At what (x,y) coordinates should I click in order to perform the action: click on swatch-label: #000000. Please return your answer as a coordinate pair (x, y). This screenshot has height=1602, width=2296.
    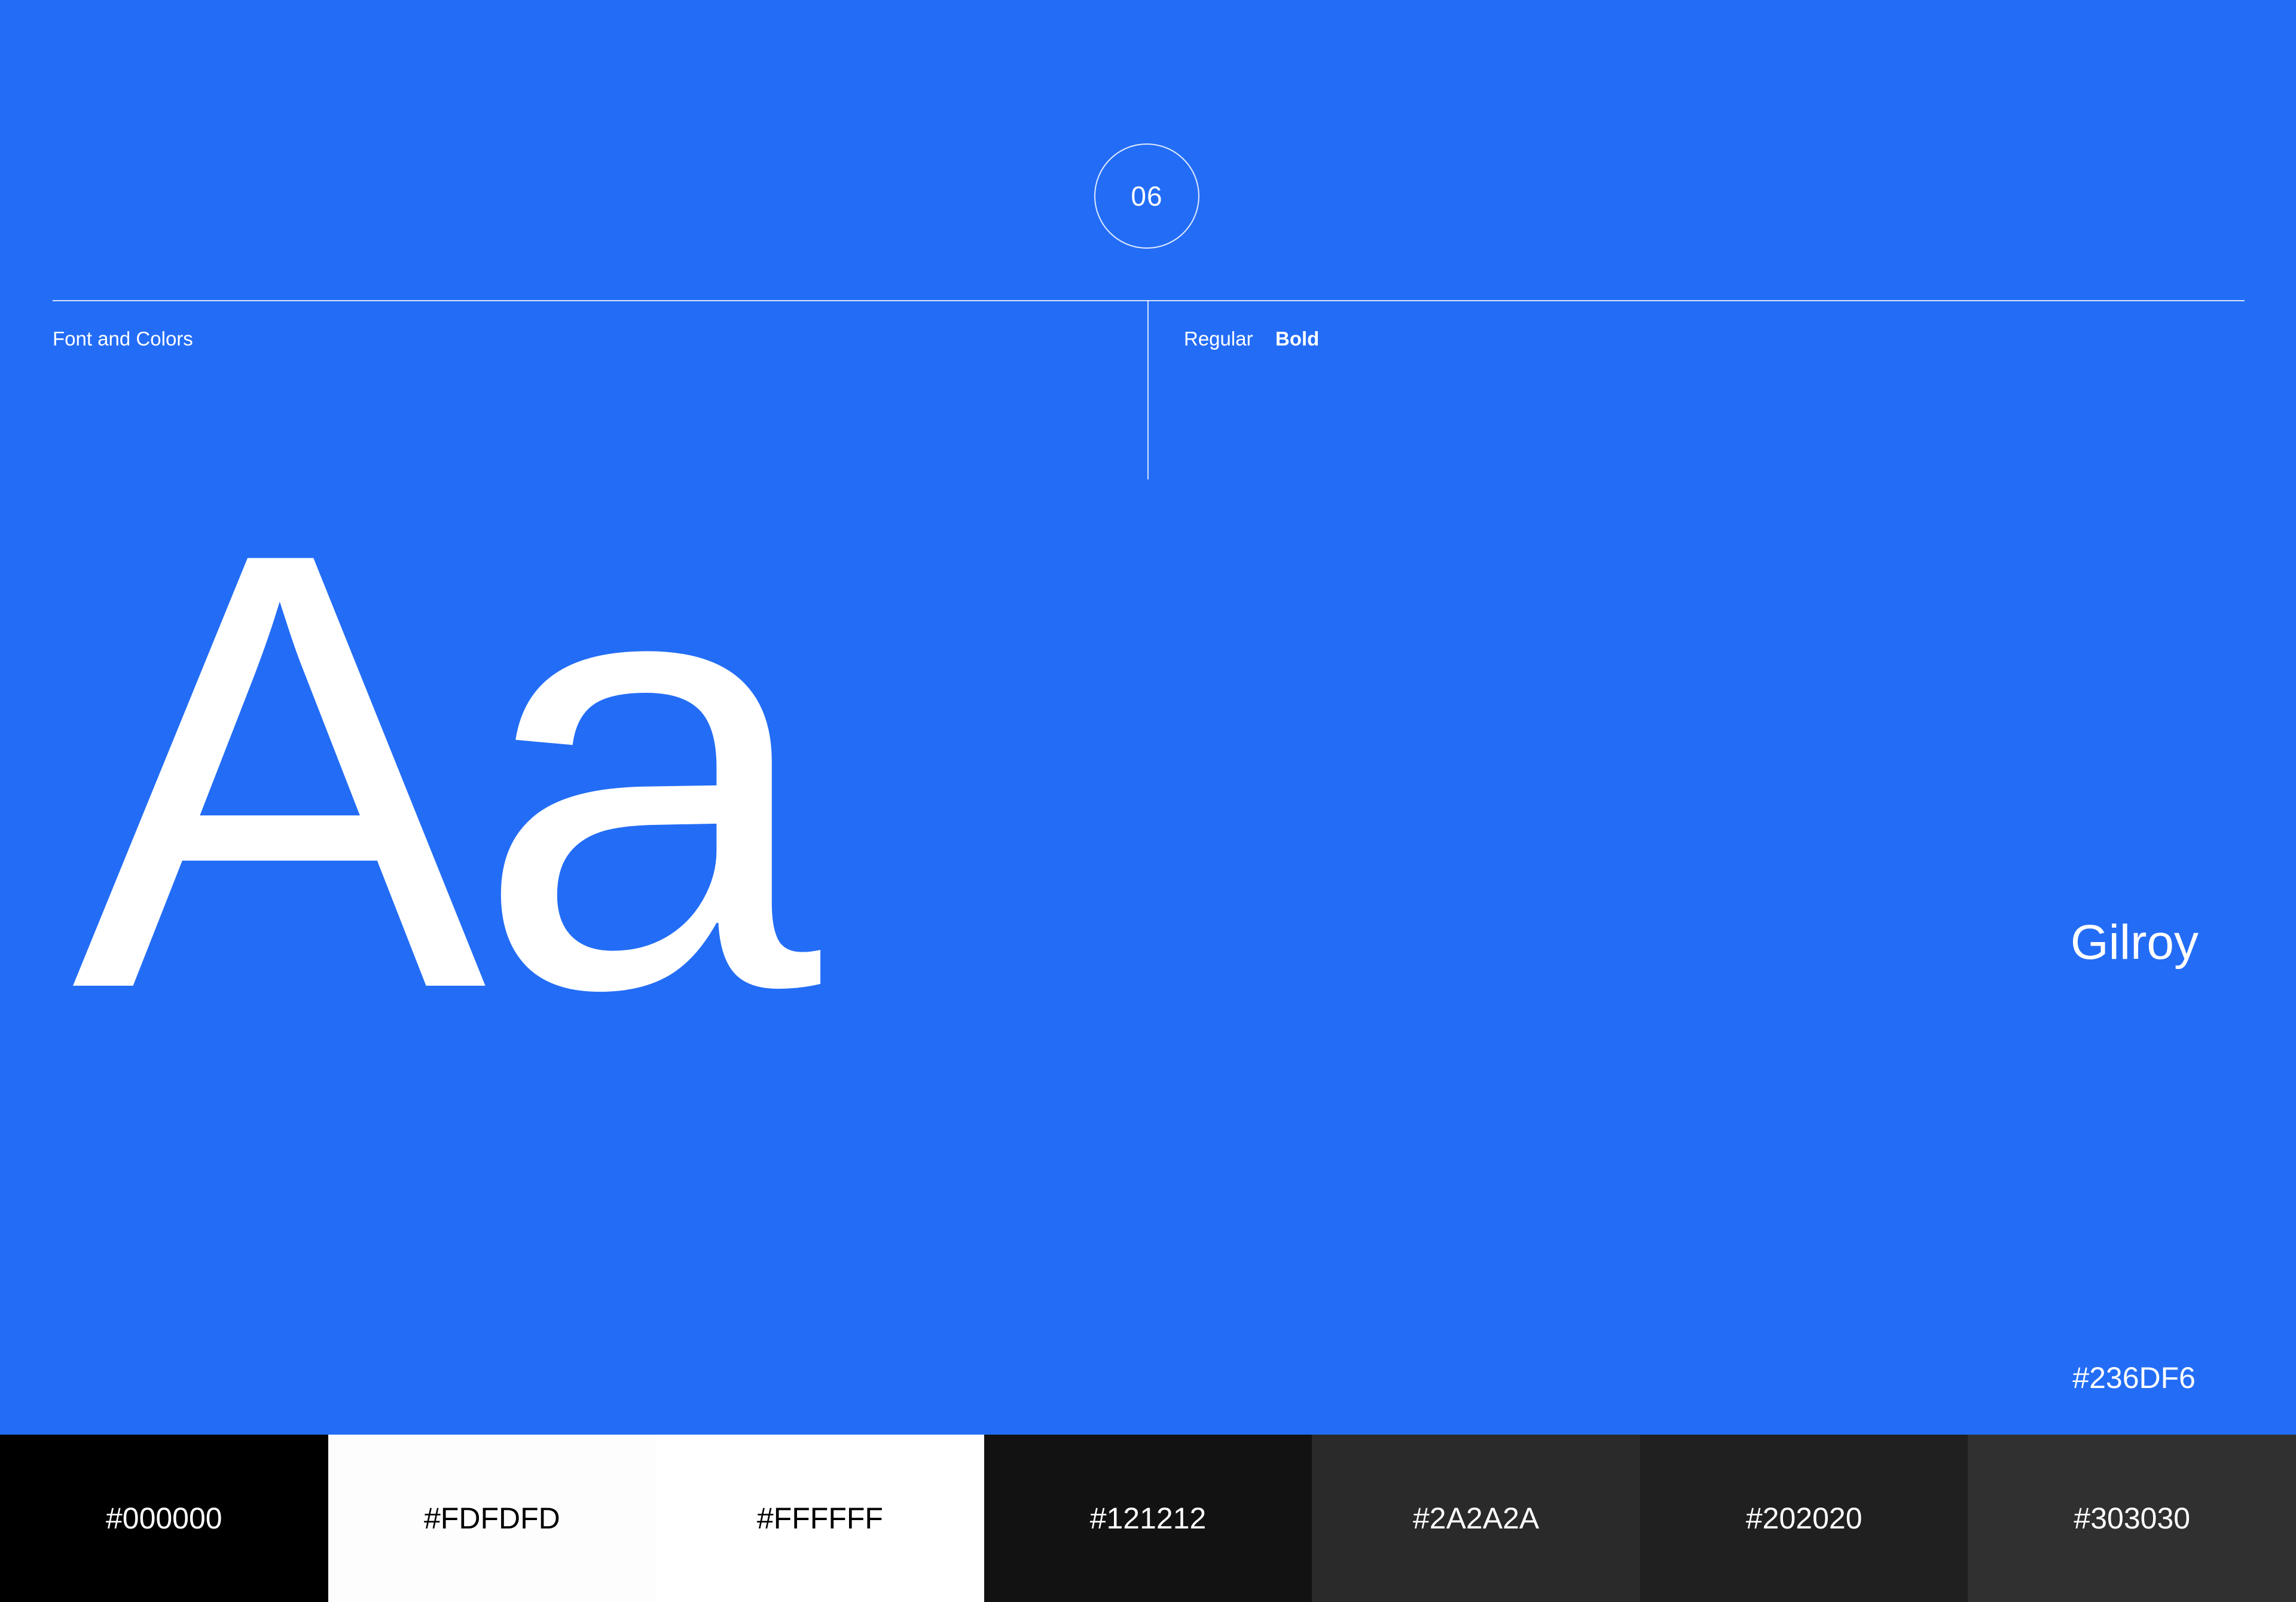
    Looking at the image, I should click on (163, 1518).